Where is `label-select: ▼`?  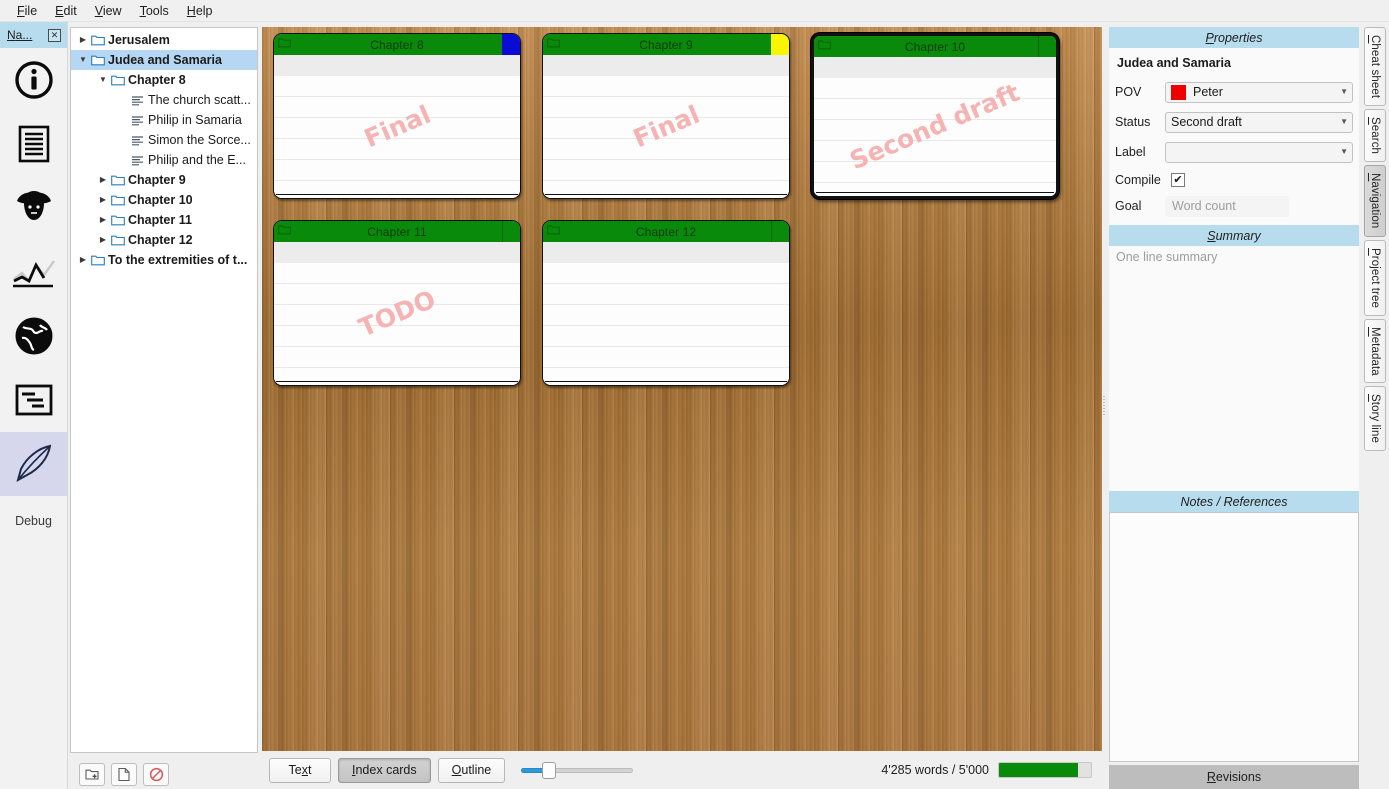 label-select: ▼ is located at coordinates (1259, 152).